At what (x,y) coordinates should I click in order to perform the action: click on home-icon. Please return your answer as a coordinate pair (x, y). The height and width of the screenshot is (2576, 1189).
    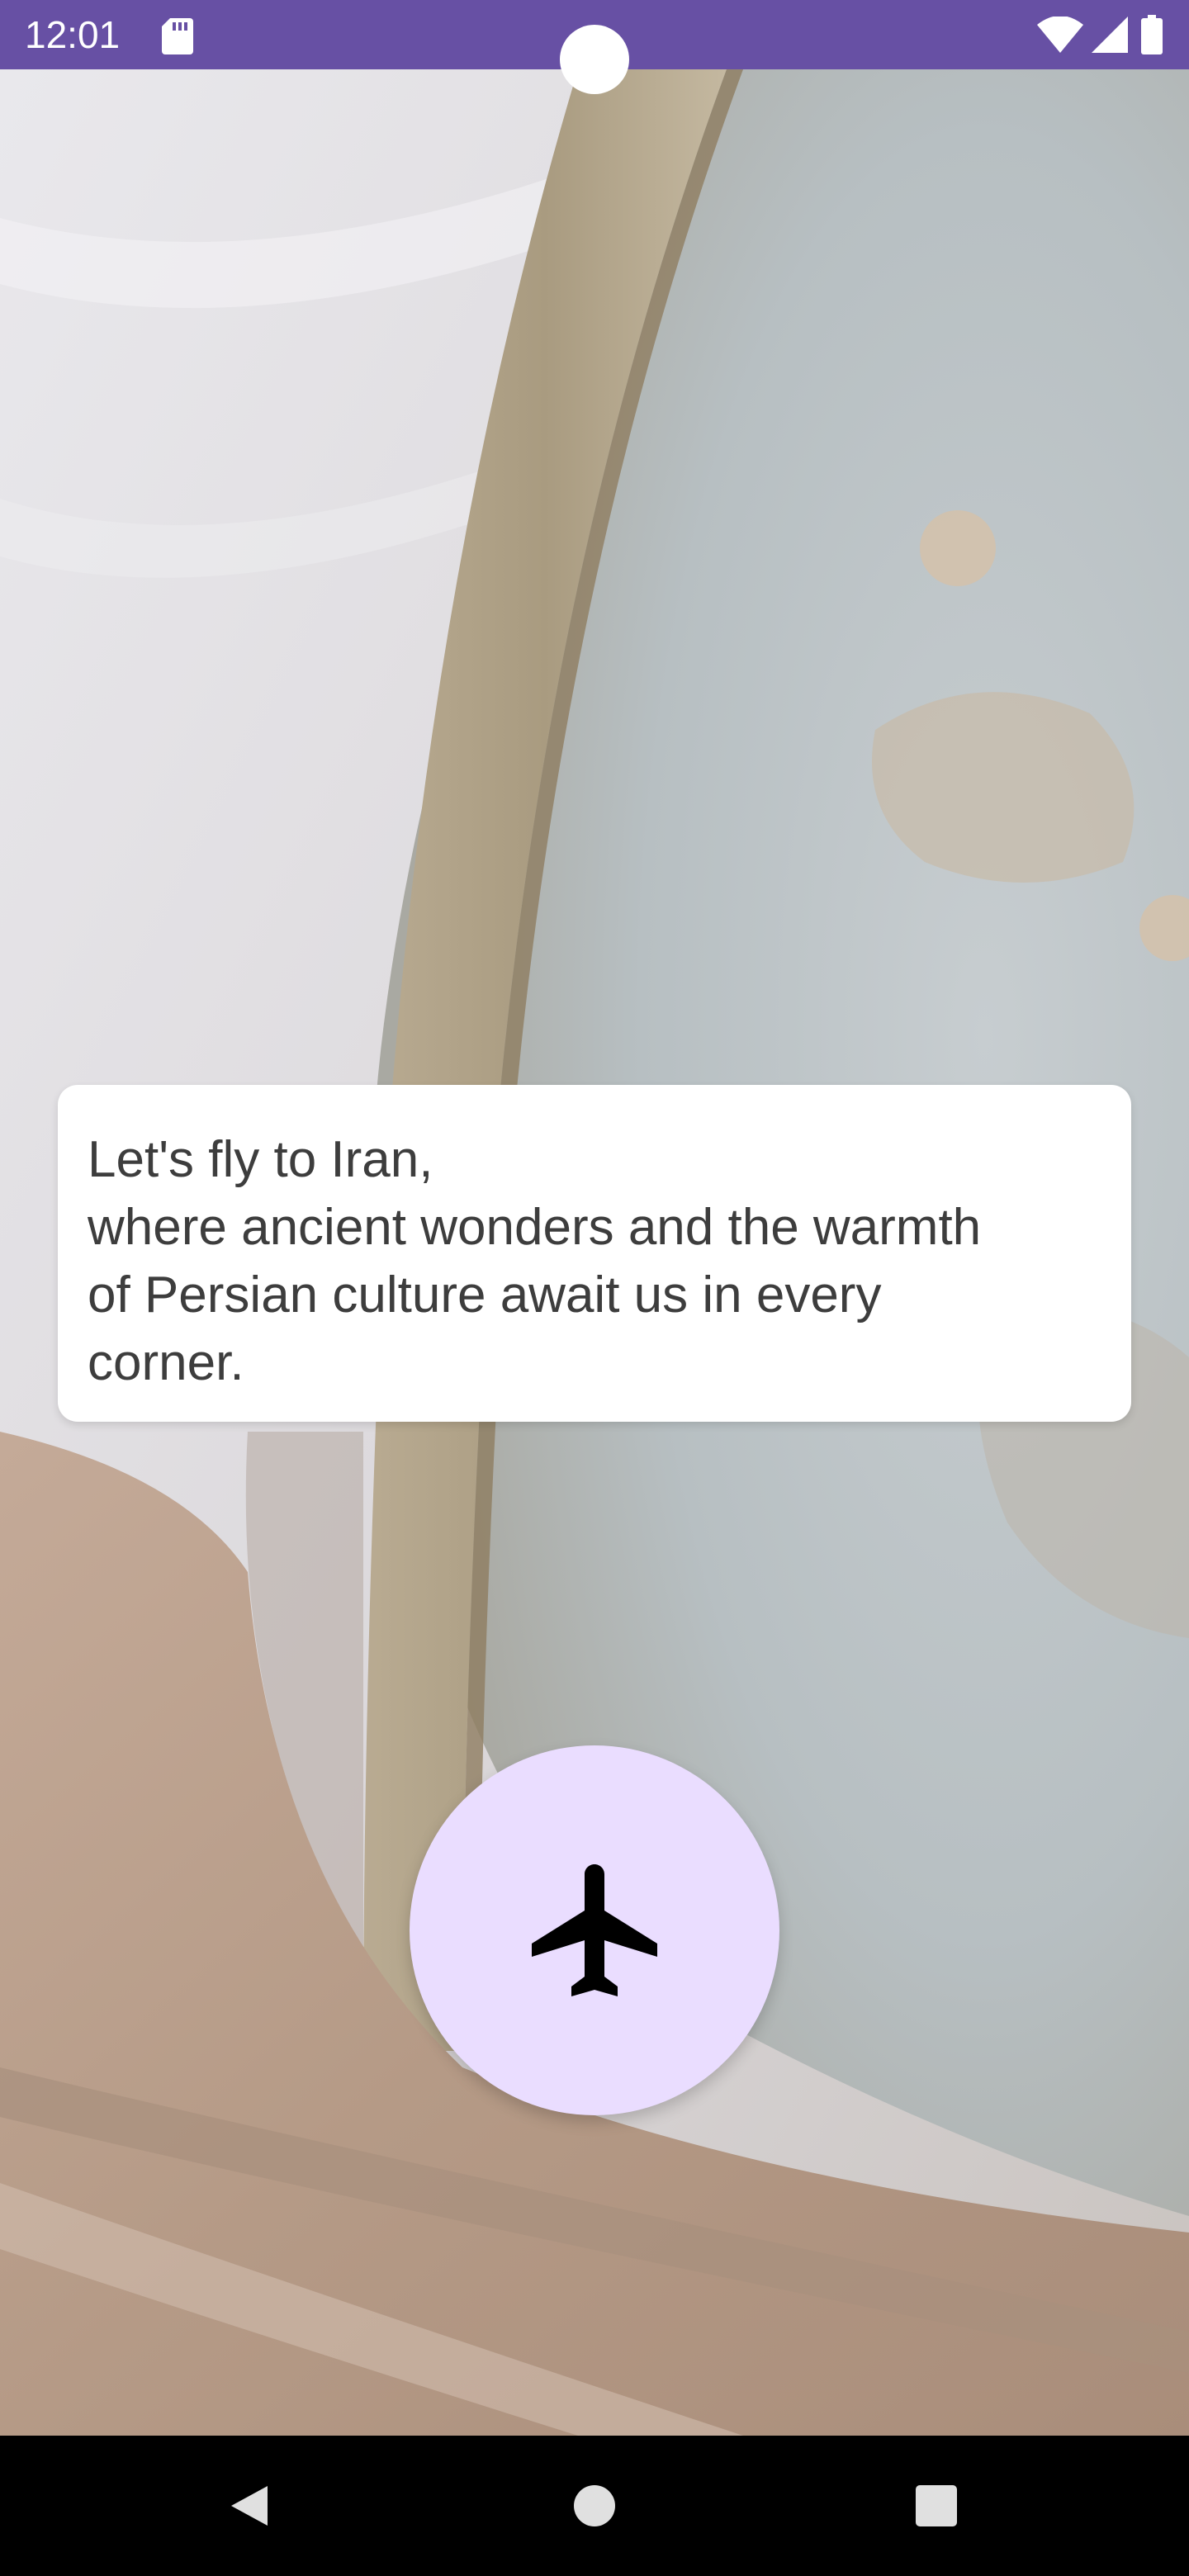
    Looking at the image, I should click on (594, 2505).